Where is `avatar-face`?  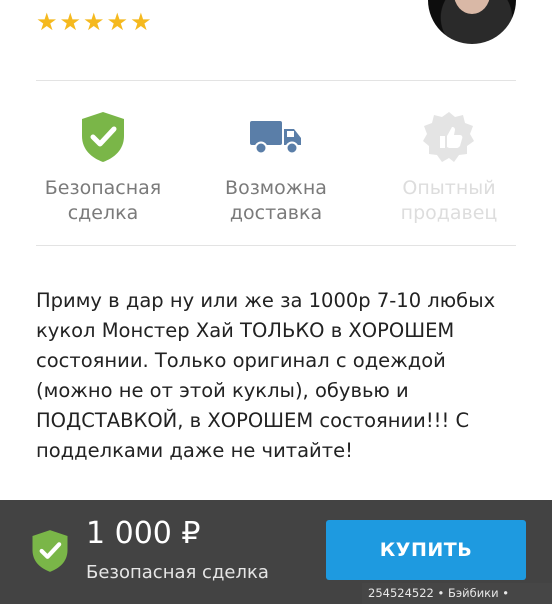 avatar-face is located at coordinates (472, 7).